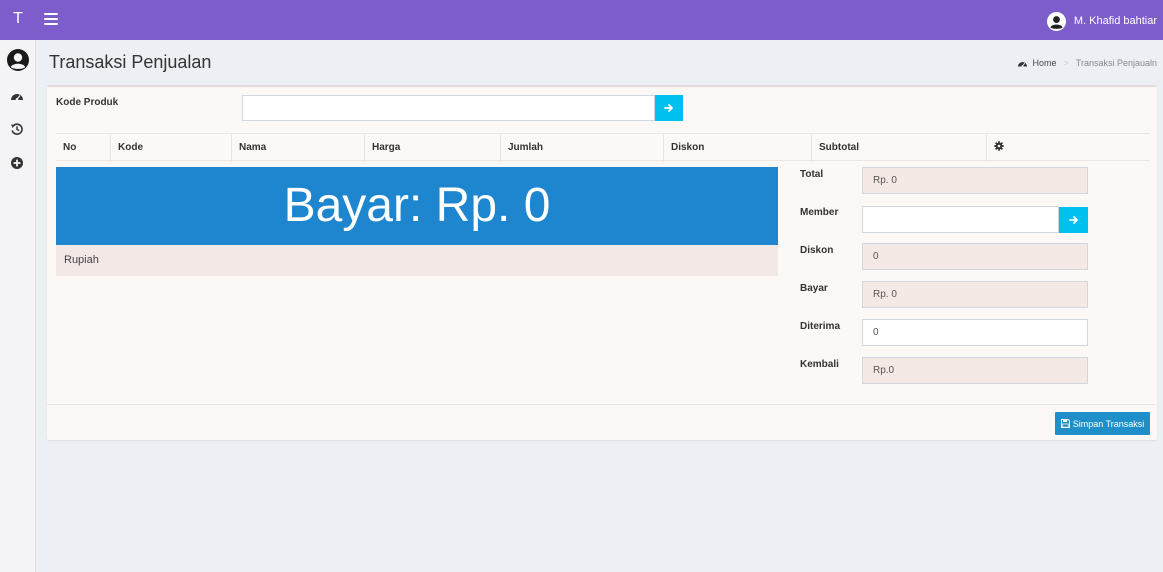  What do you see at coordinates (602, 404) in the screenshot?
I see `panel-footer-divider` at bounding box center [602, 404].